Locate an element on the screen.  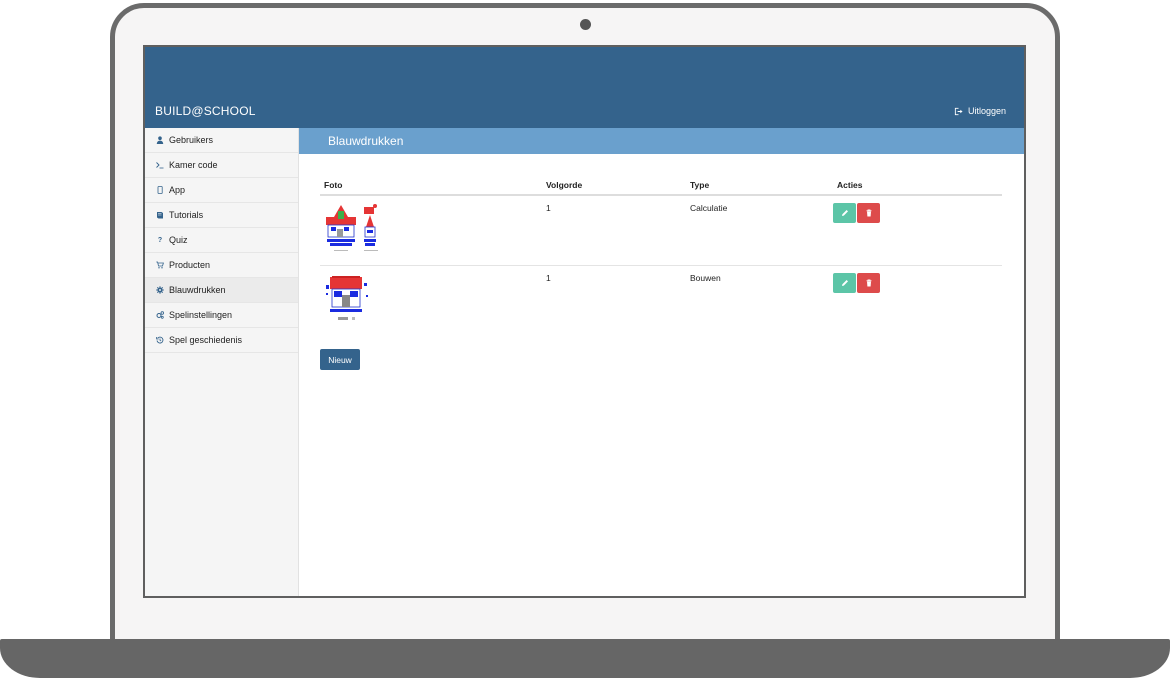
column-header-acties: Acties is located at coordinates (917, 186).